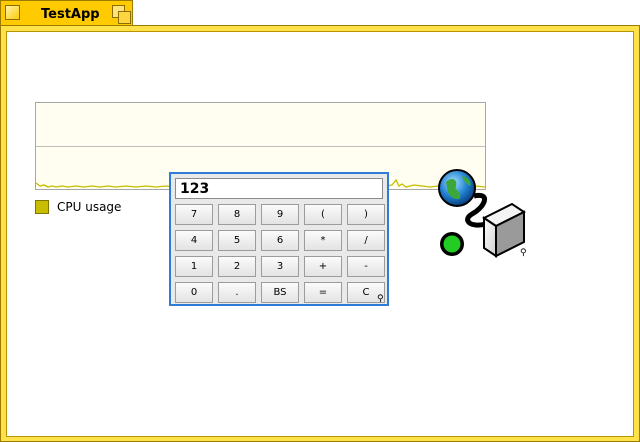 Image resolution: width=640 pixels, height=442 pixels. What do you see at coordinates (194, 240) in the screenshot?
I see `key-4: 4` at bounding box center [194, 240].